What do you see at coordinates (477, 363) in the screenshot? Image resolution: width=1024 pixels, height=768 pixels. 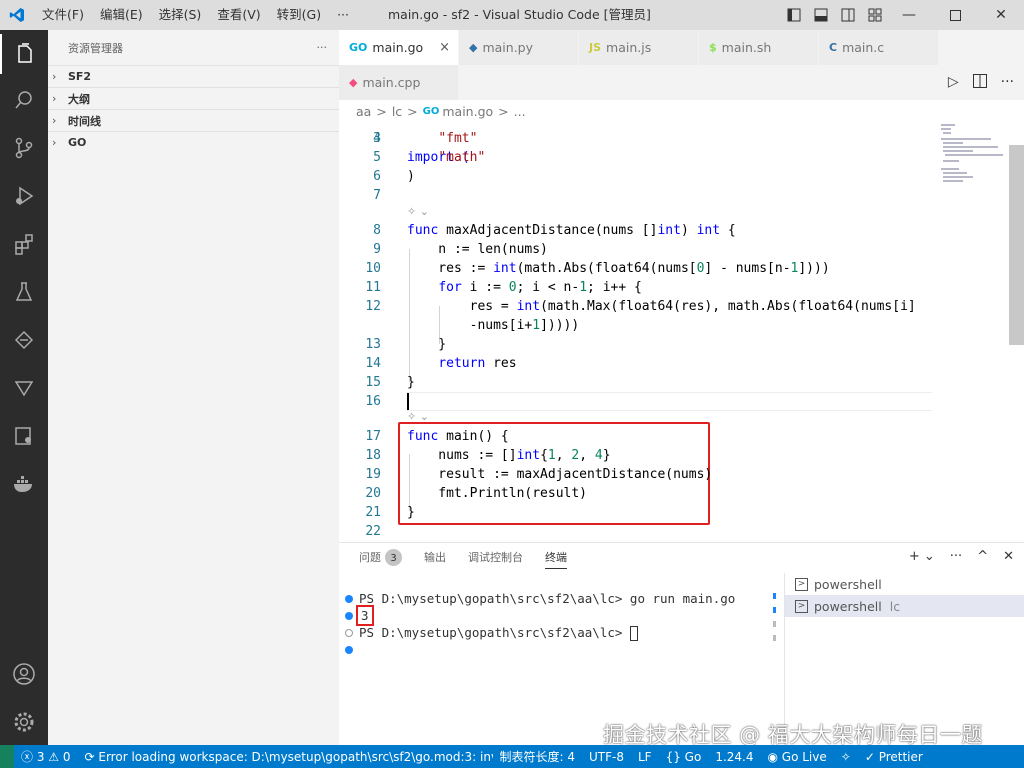 I see `line-text: return res` at bounding box center [477, 363].